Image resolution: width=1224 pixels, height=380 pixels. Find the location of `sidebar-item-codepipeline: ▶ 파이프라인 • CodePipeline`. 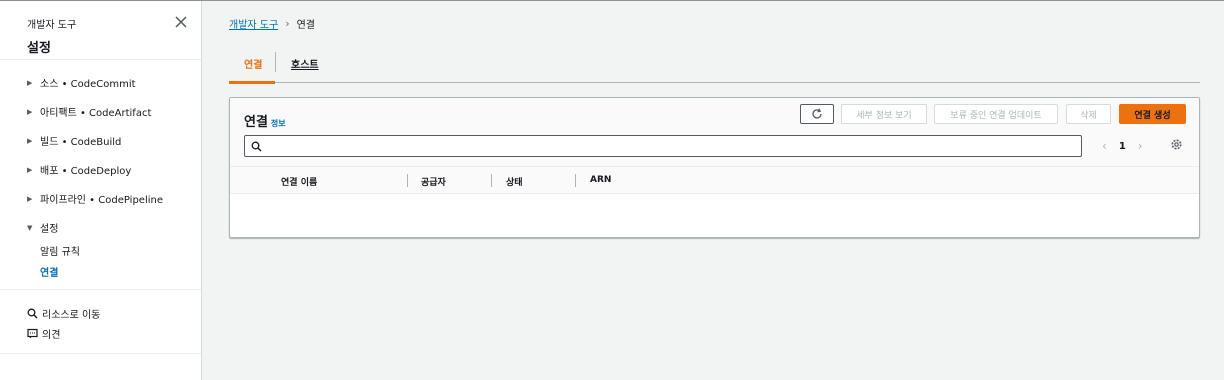

sidebar-item-codepipeline: ▶ 파이프라인 • CodePipeline is located at coordinates (95, 199).